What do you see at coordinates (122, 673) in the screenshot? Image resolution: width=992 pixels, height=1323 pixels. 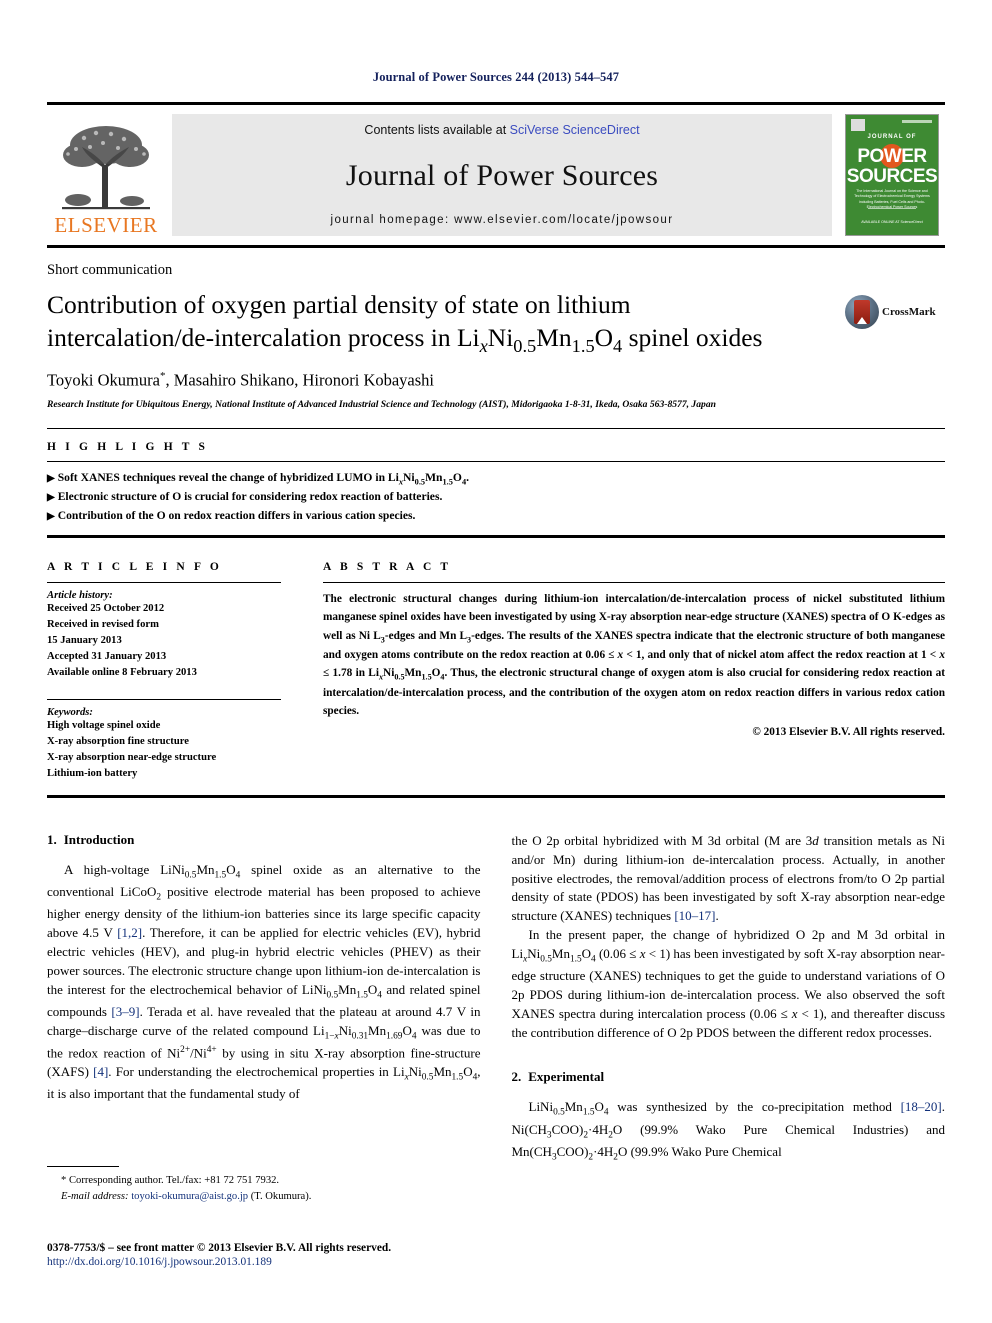 I see `history-line: Available online 8 February 2013` at bounding box center [122, 673].